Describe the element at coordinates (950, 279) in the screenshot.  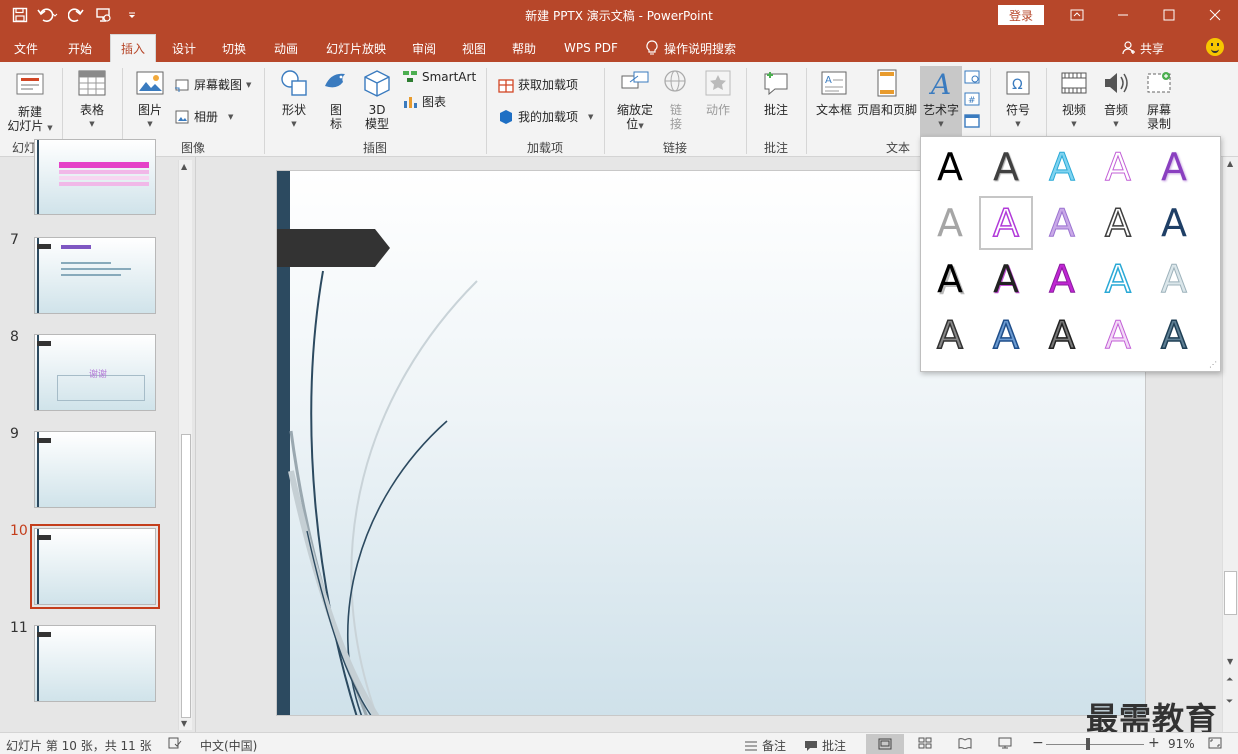
I see `wordart-style-11: A` at that location.